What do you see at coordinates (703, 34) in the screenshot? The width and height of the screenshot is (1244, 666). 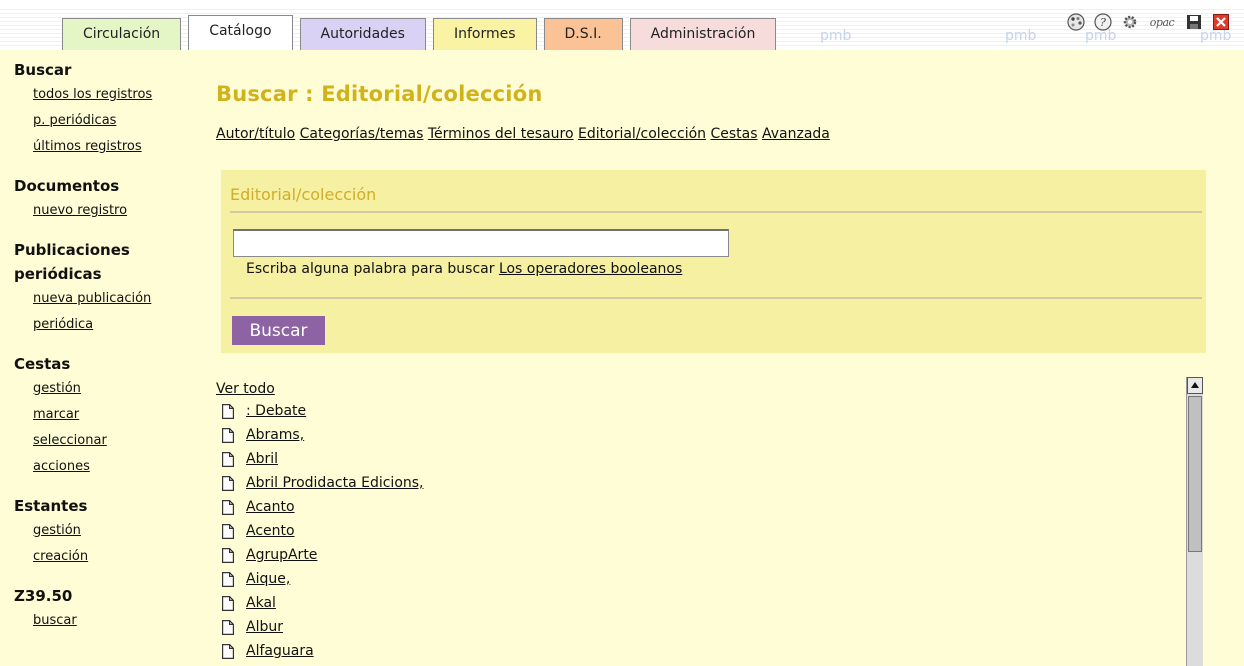 I see `tab-administracion: Administración` at bounding box center [703, 34].